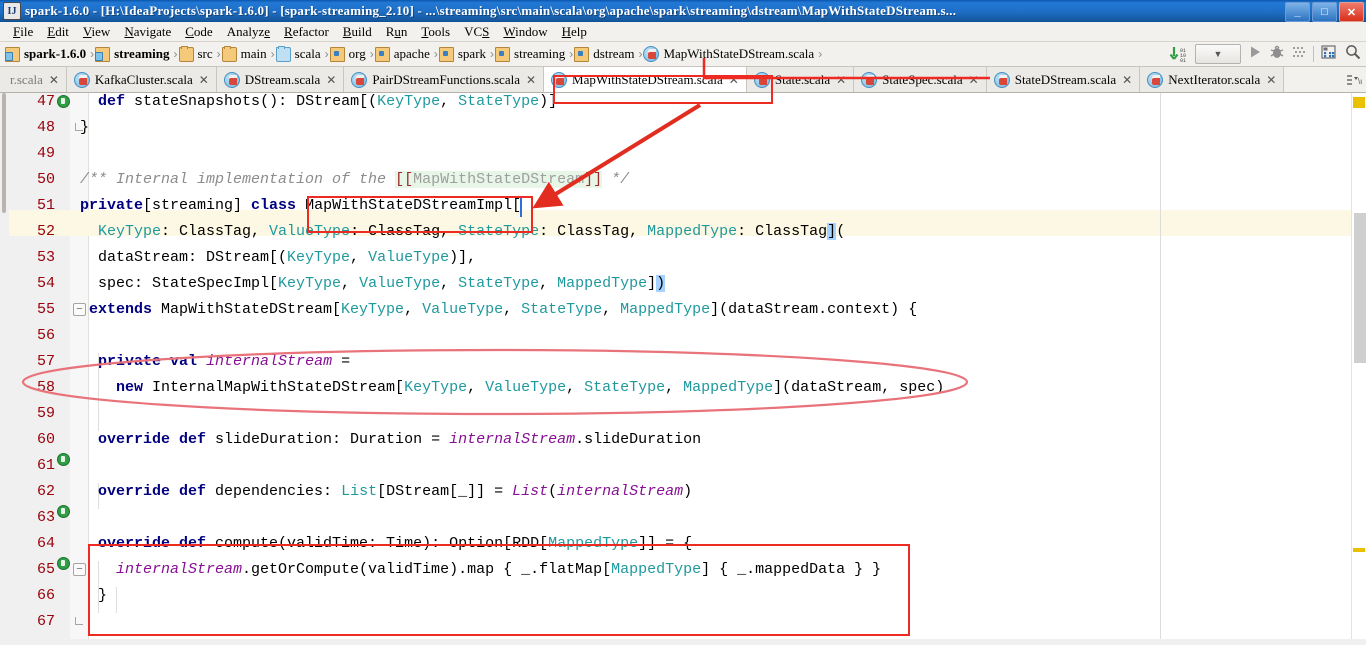  I want to click on breadcrumb-item-apache: apache, so click(403, 54).